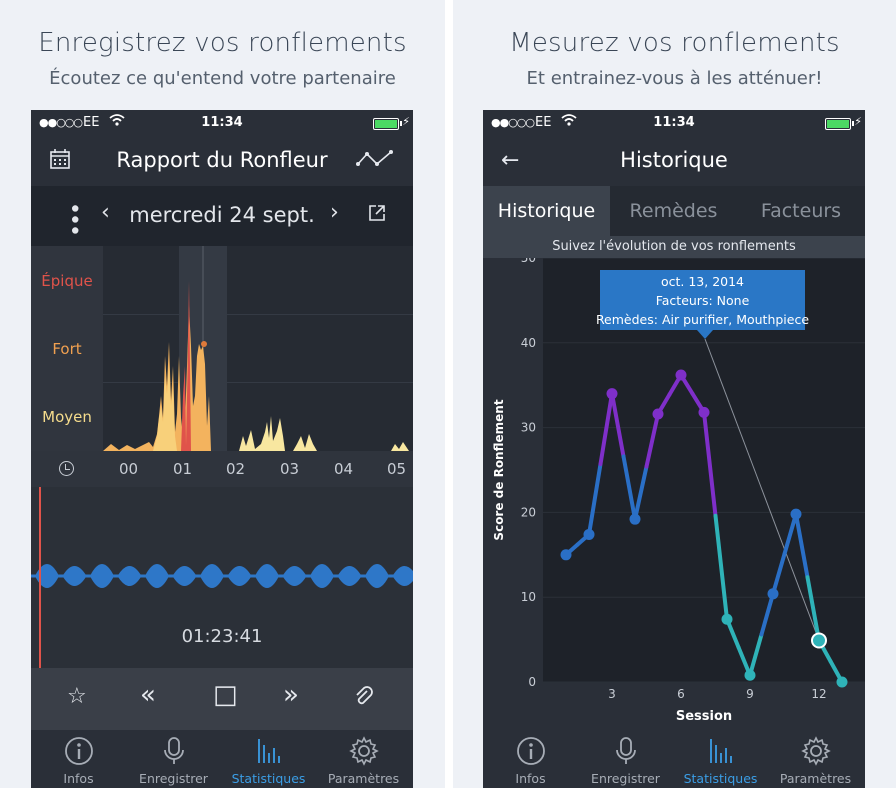 This screenshot has width=896, height=788. I want to click on snore-intensity-plot, so click(256, 348).